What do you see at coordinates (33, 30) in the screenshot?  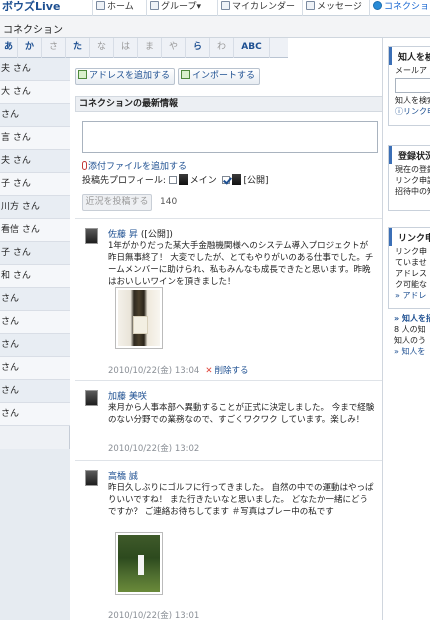 I see `page-title: コネクション` at bounding box center [33, 30].